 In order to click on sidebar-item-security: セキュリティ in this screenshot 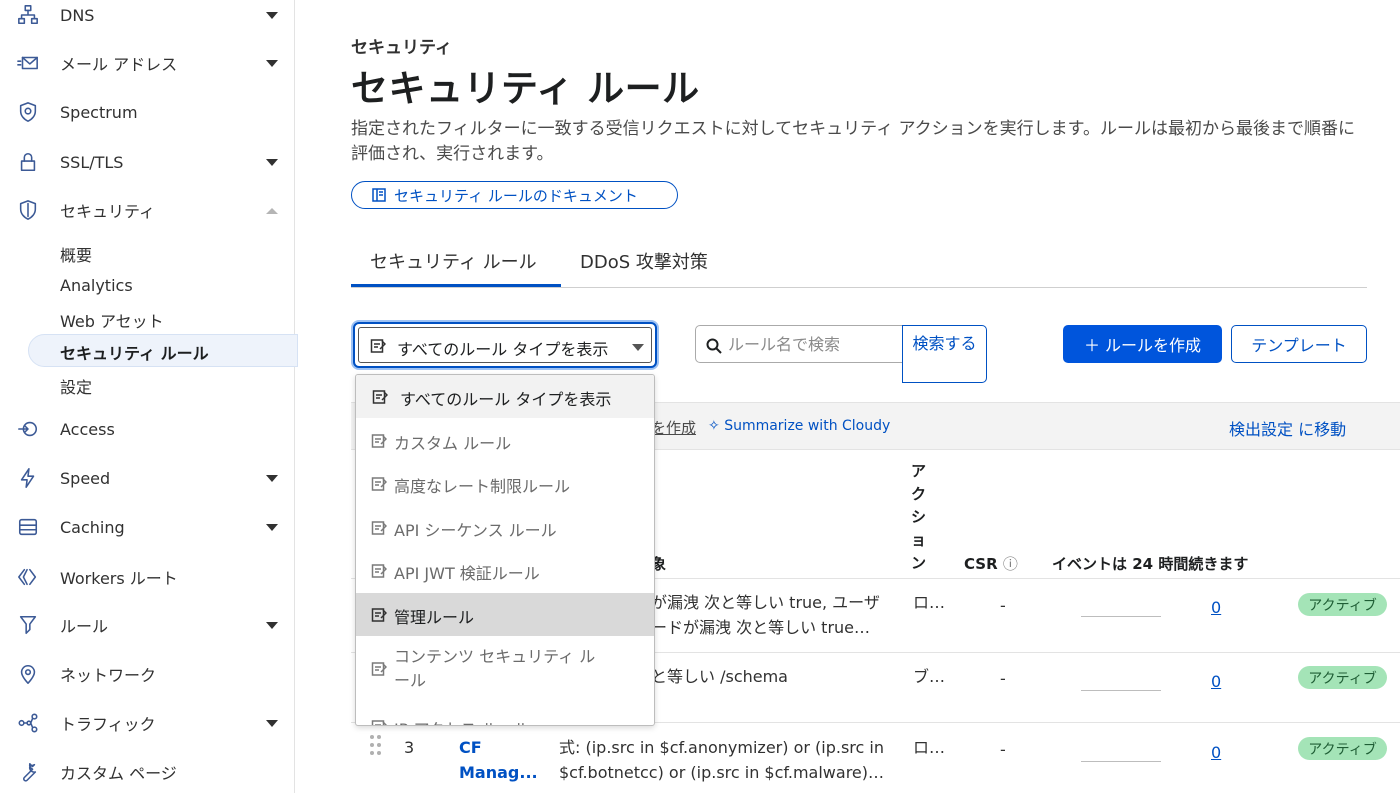, I will do `click(147, 210)`.